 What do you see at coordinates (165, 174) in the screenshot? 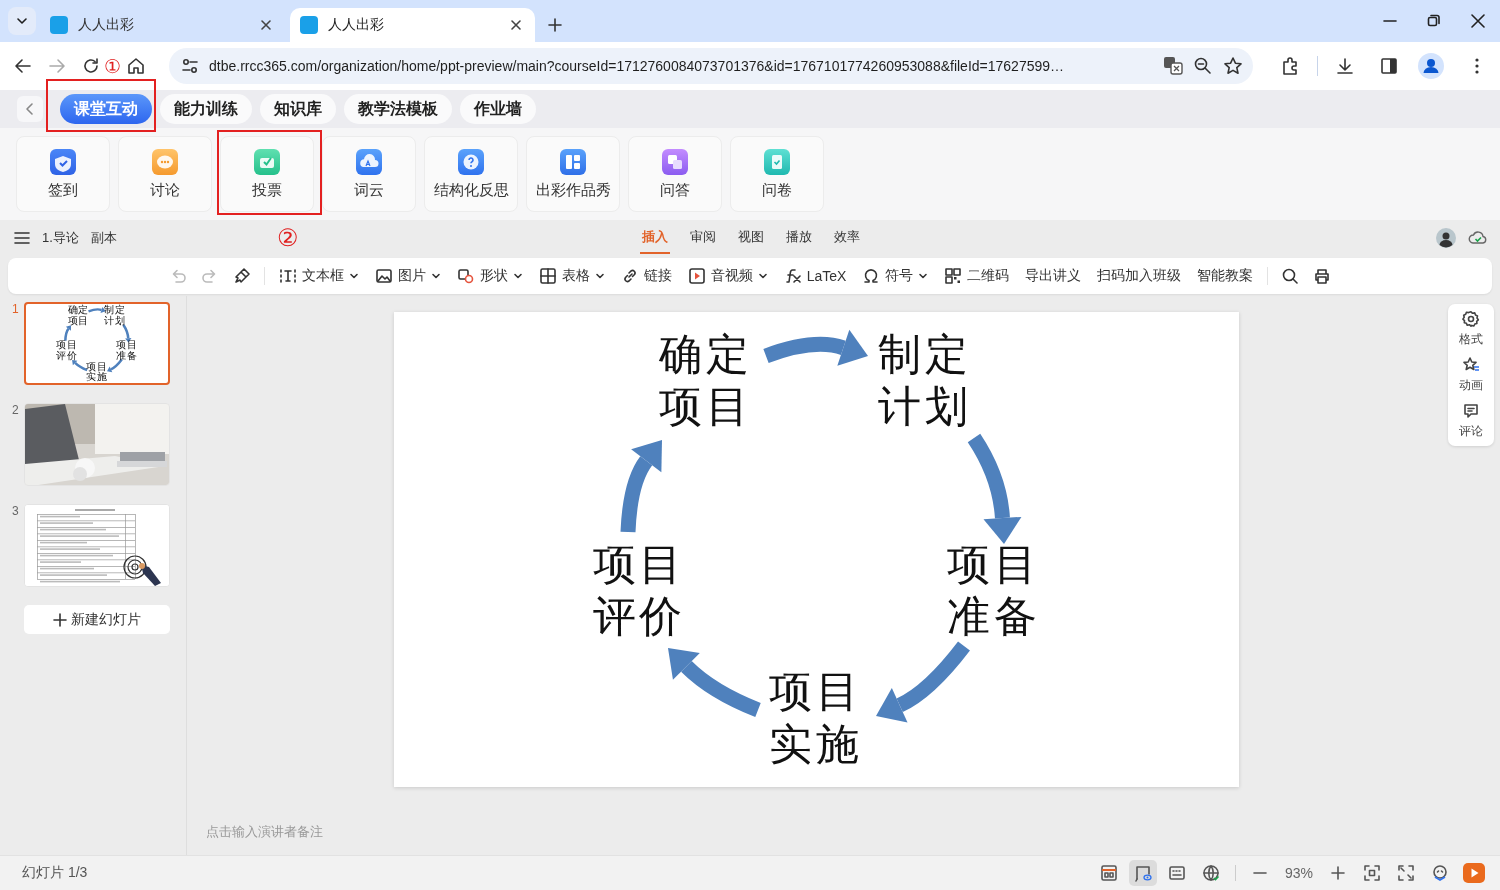
I see `tool-card: 讨论` at bounding box center [165, 174].